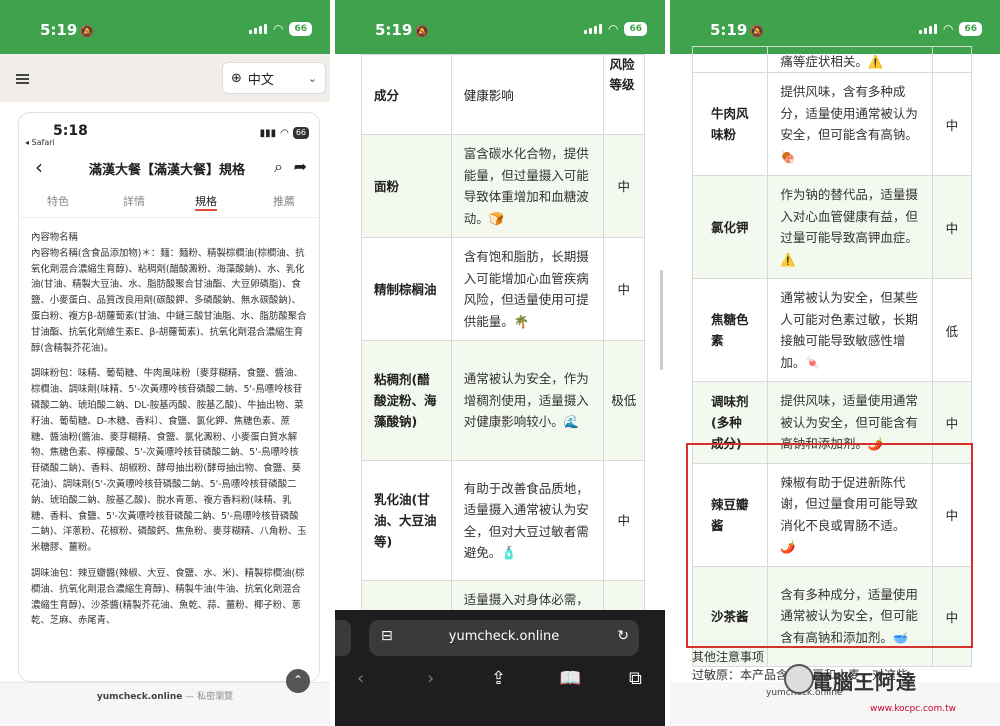 This screenshot has width=1000, height=726. Describe the element at coordinates (829, 545) in the screenshot. I see `highlight-box` at that location.